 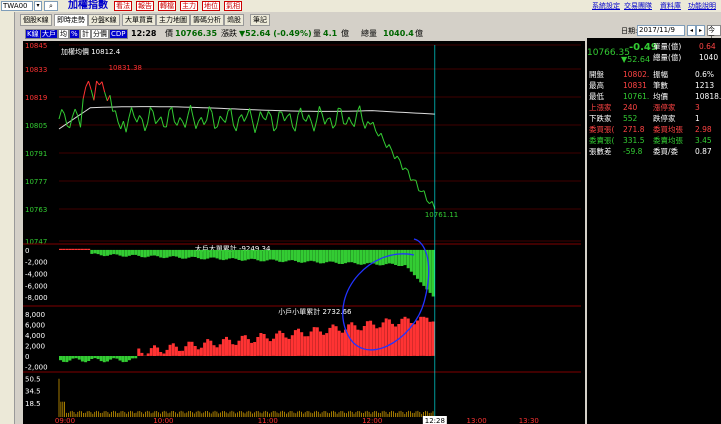 What do you see at coordinates (71, 20) in the screenshot?
I see `tab-intraday: 即時走勢` at bounding box center [71, 20].